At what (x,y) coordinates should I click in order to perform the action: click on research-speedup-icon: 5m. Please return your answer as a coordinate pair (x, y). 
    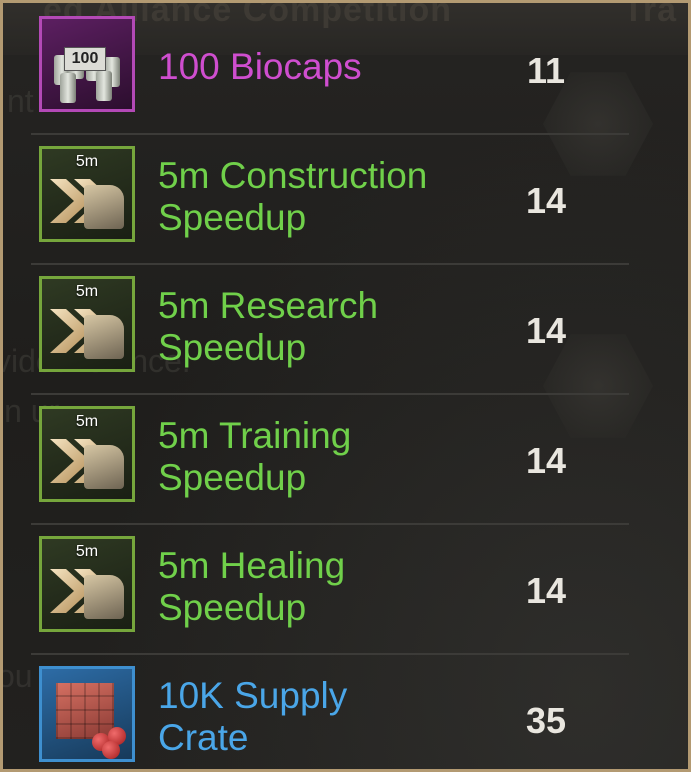
    Looking at the image, I should click on (87, 324).